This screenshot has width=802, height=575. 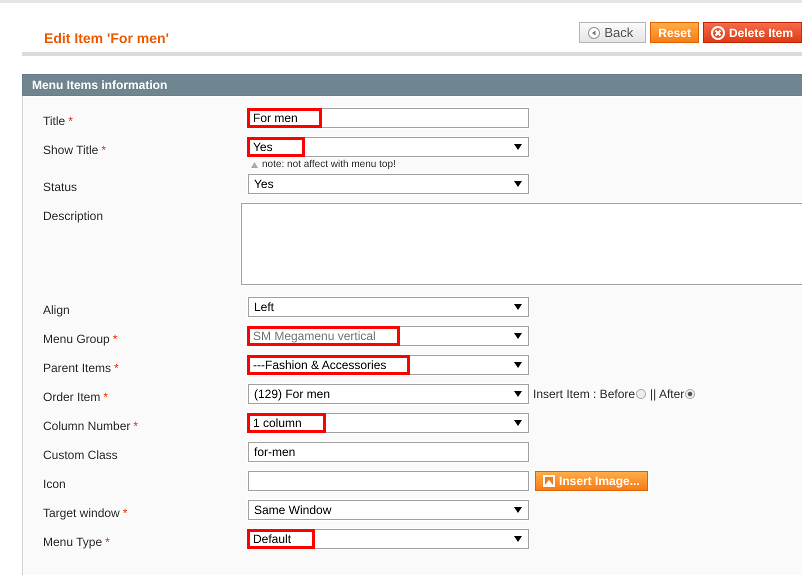 I want to click on select-field: ---Fashion & Accessories, so click(x=388, y=365).